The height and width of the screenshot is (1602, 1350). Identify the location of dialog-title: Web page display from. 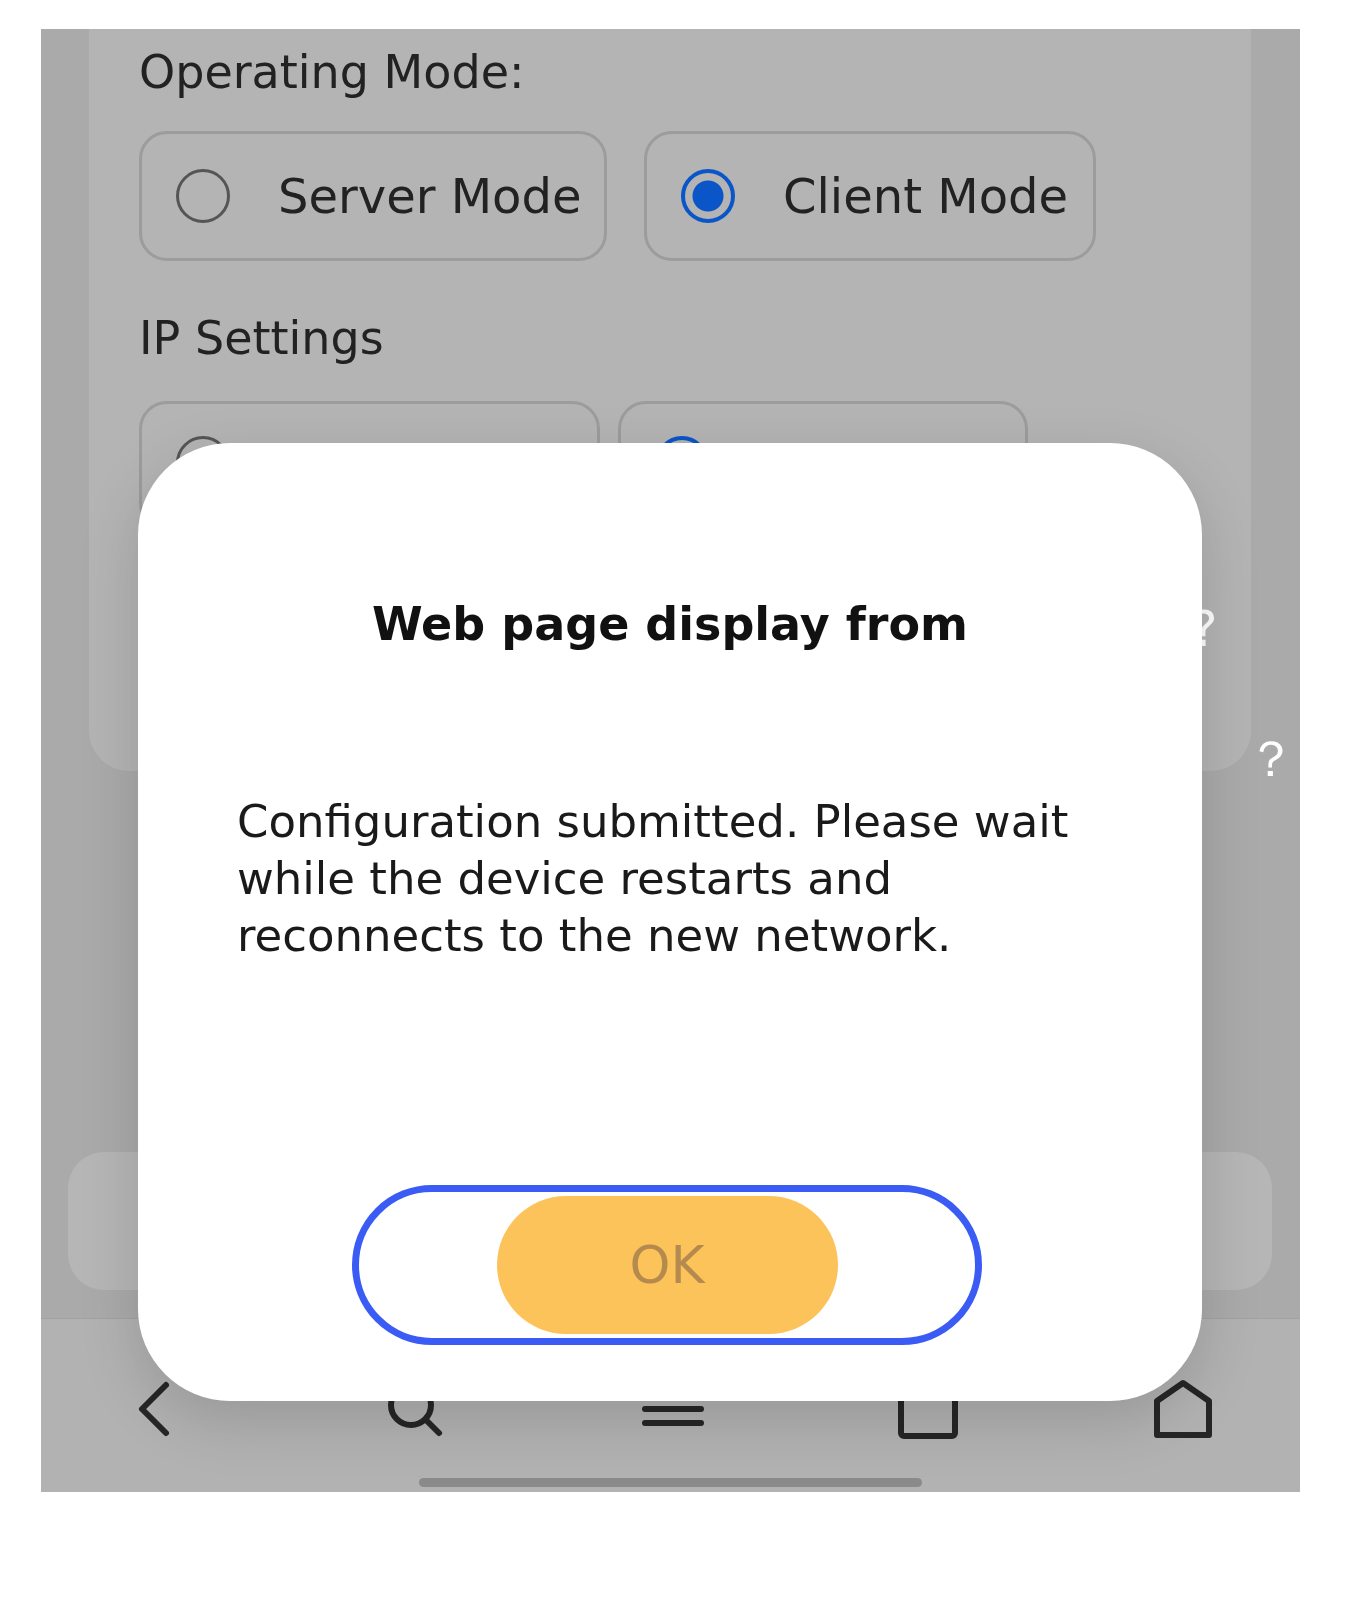
(670, 624).